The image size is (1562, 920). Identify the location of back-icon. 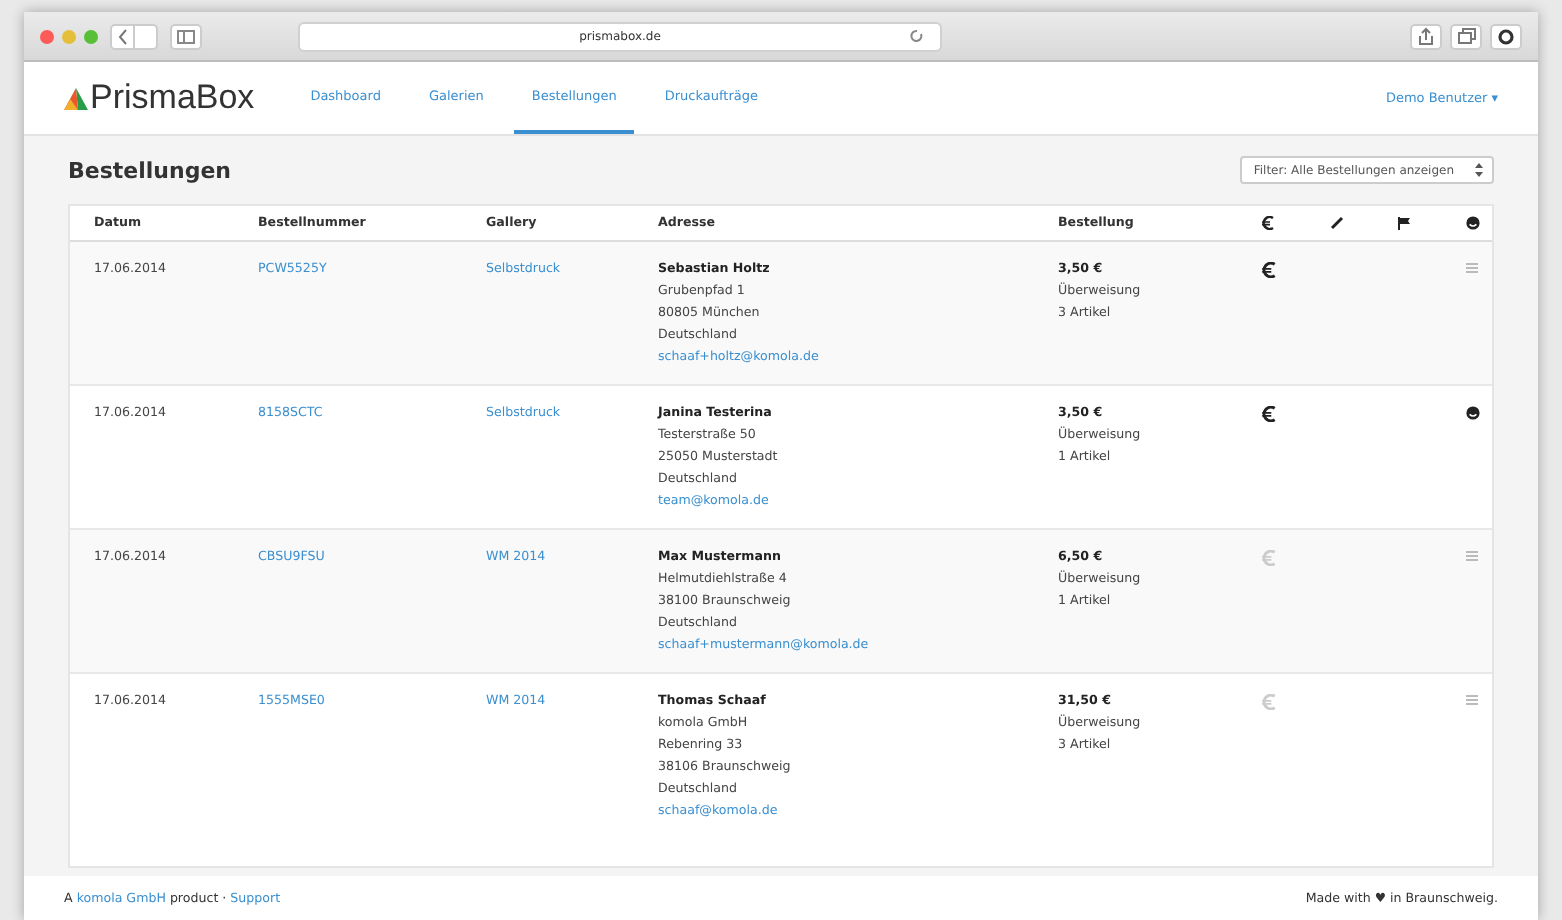
(134, 36).